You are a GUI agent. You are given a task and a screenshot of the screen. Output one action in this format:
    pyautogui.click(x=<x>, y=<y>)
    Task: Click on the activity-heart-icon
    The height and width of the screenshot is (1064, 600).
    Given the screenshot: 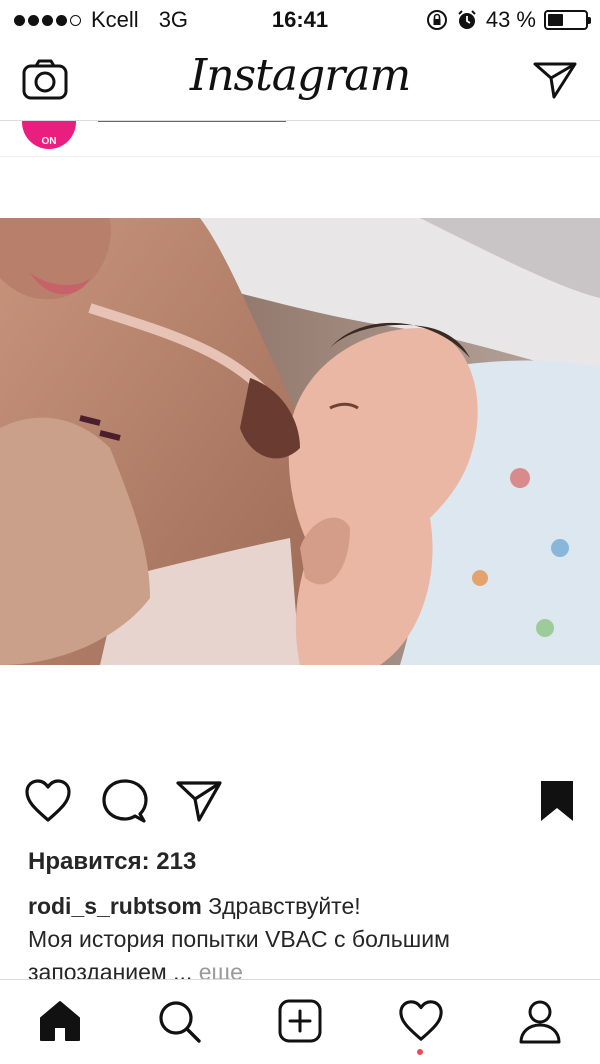 What is the action you would take?
    pyautogui.click(x=421, y=1021)
    